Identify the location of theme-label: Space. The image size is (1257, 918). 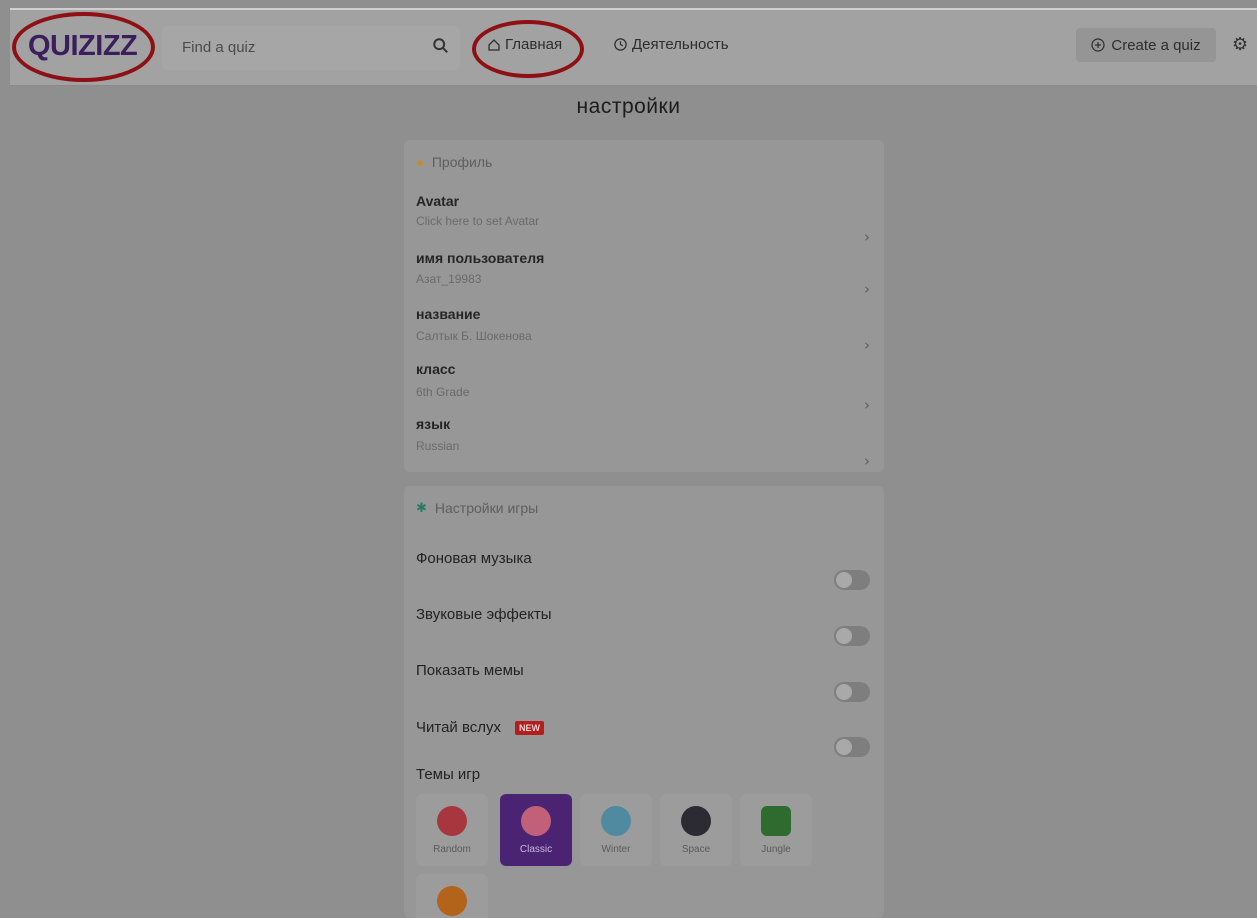
(696, 849).